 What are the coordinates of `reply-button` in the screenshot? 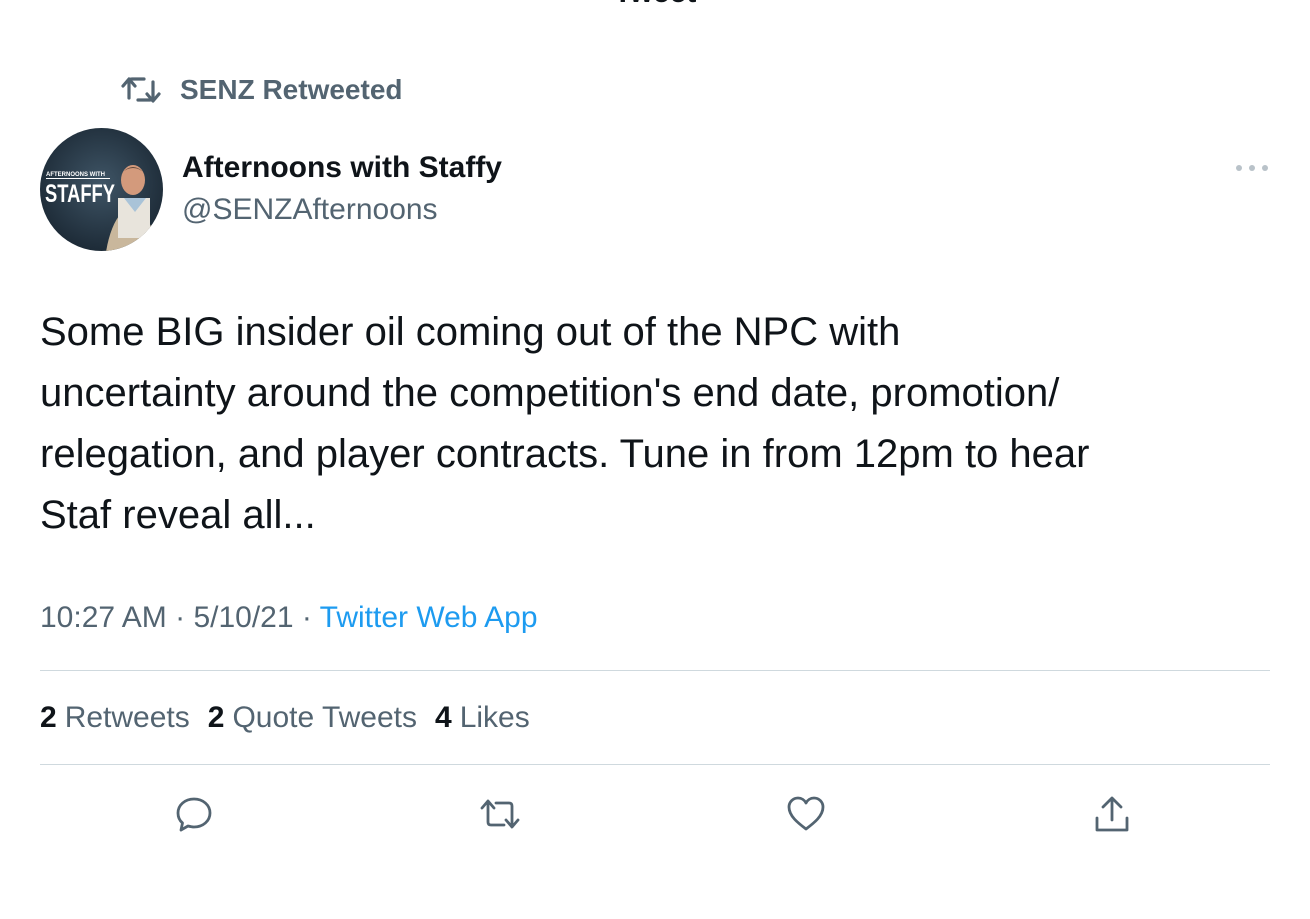 It's located at (194, 814).